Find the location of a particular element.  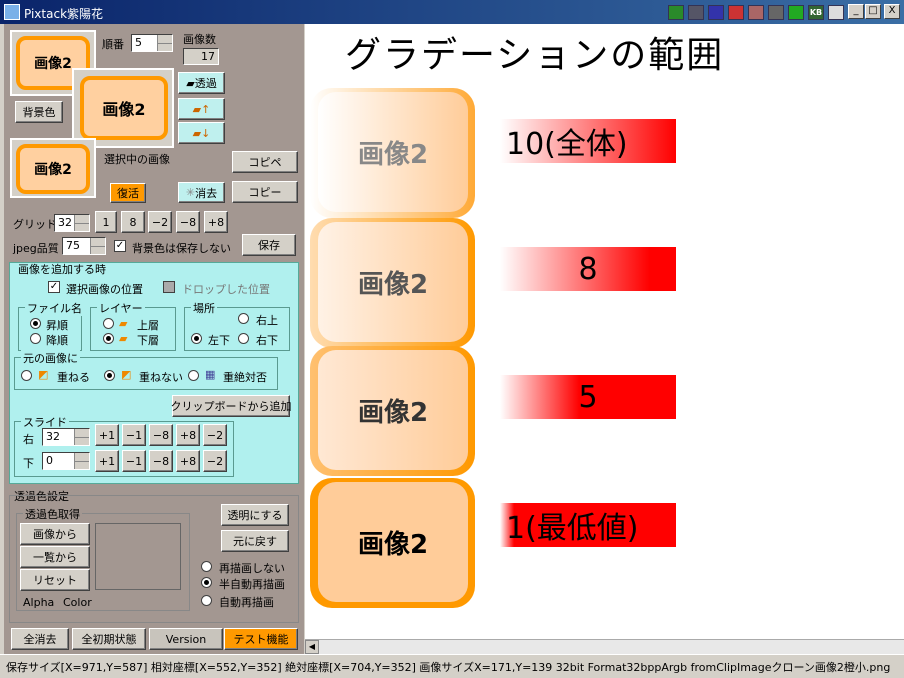

no-overlap-radio is located at coordinates (109, 375).